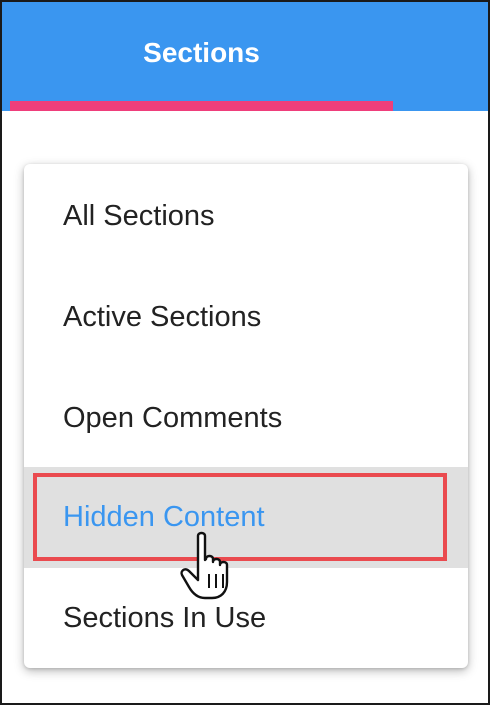  What do you see at coordinates (204, 565) in the screenshot?
I see `hand-pointer-icon` at bounding box center [204, 565].